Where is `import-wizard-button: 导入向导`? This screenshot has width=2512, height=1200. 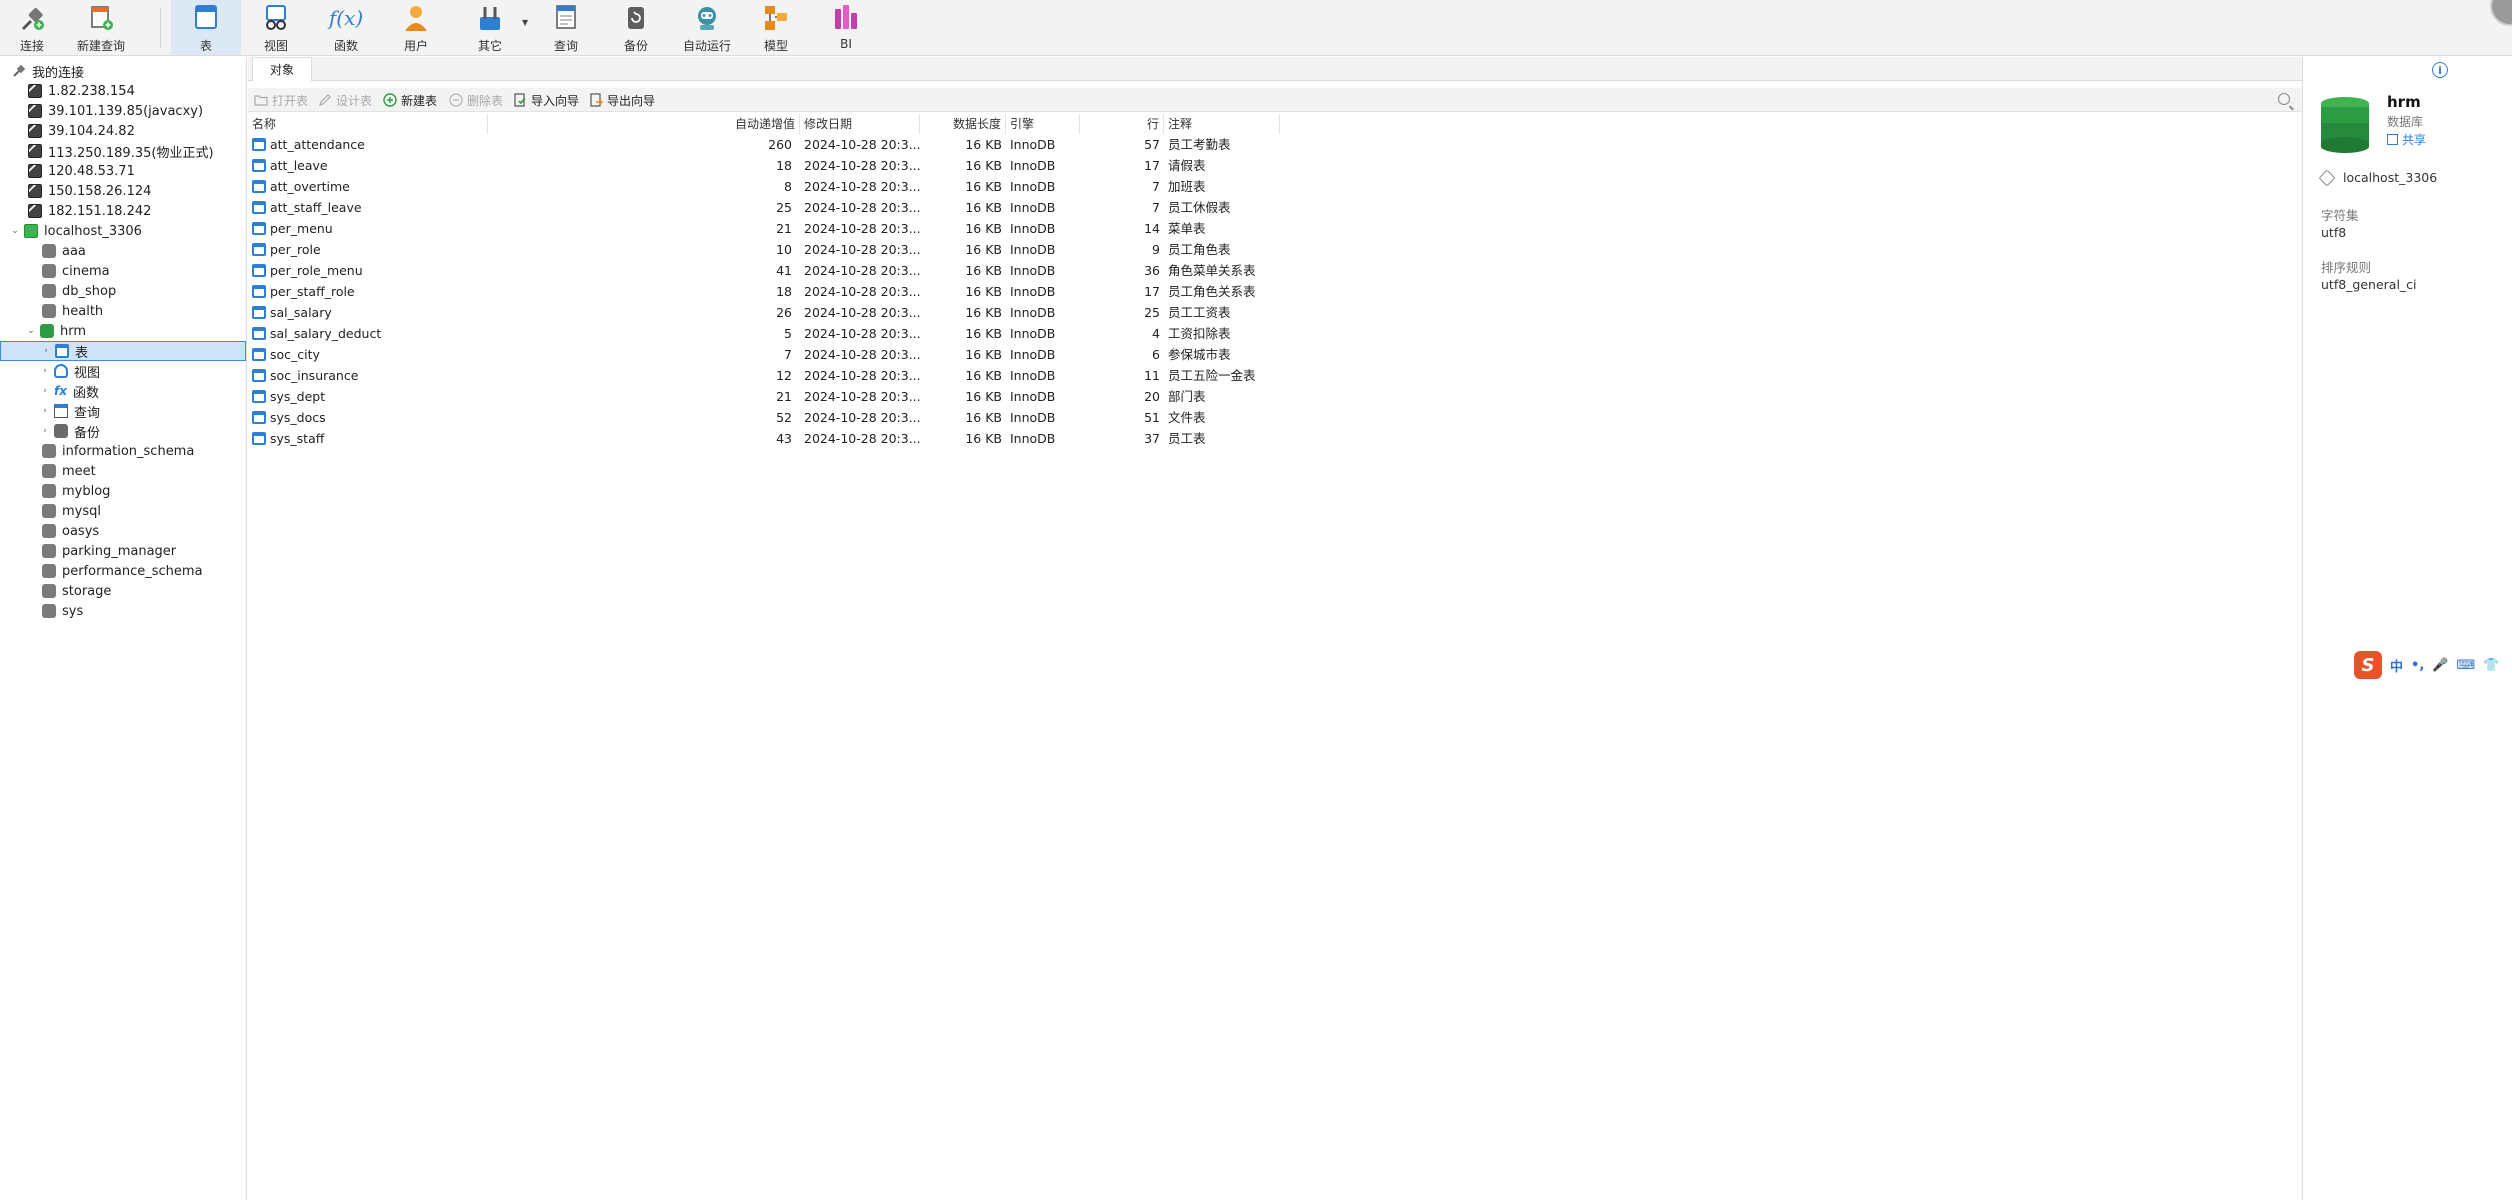 import-wizard-button: 导入向导 is located at coordinates (546, 100).